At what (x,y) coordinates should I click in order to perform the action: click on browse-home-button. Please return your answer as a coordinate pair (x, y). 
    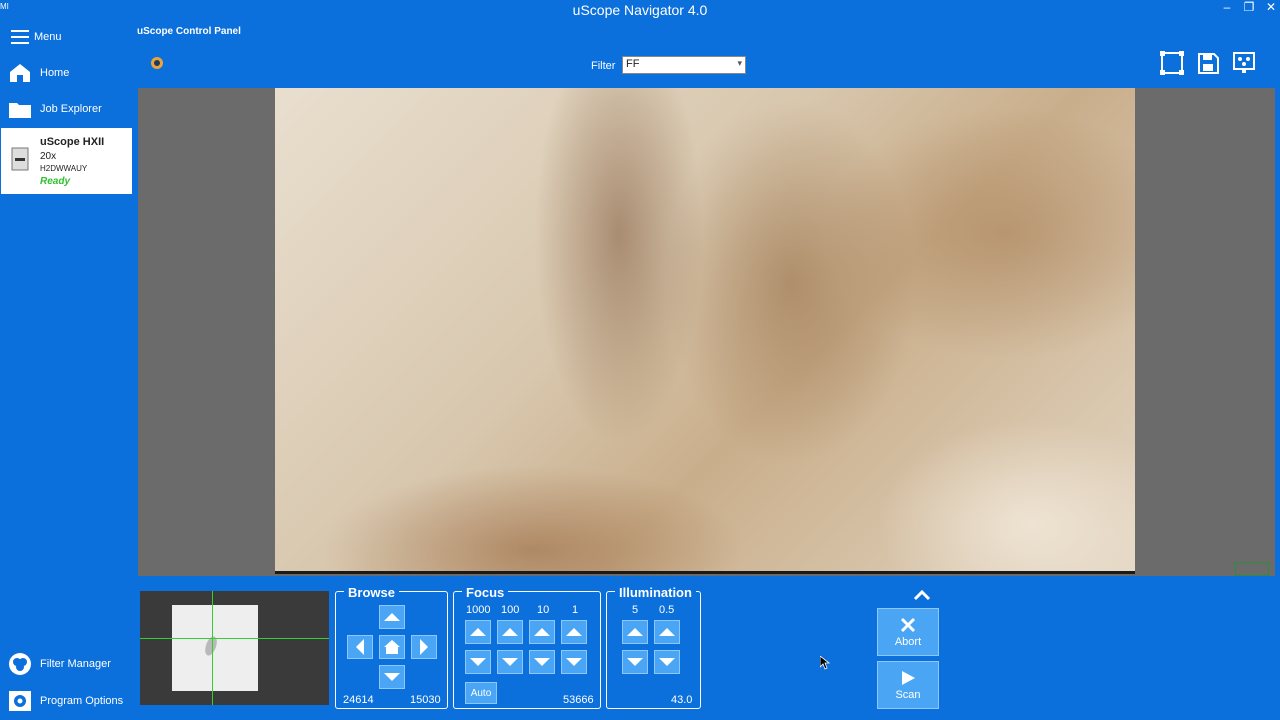
    Looking at the image, I should click on (392, 647).